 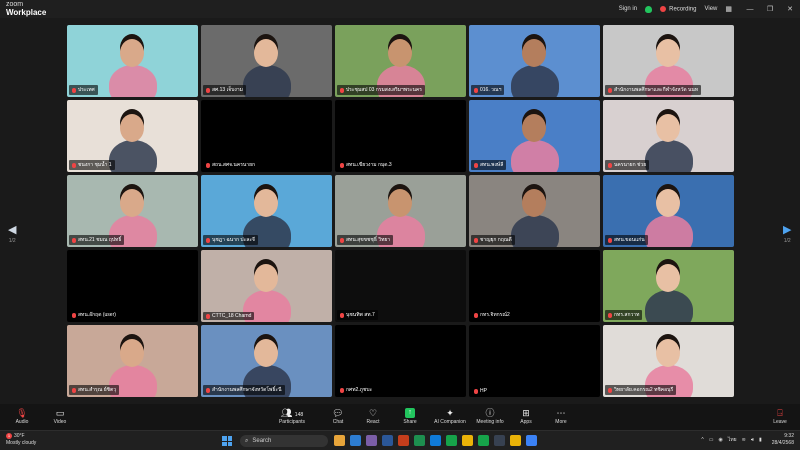 I want to click on video-tile: สทน.พงษ์ลี, so click(x=534, y=136).